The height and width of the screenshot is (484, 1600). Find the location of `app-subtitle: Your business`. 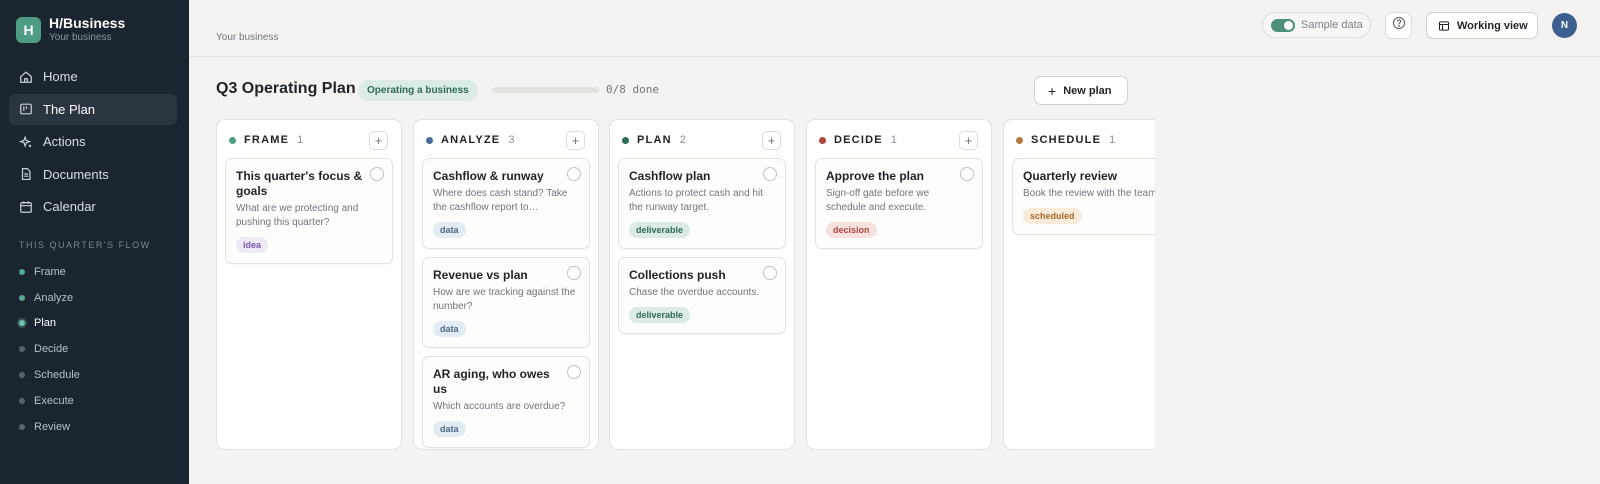

app-subtitle: Your business is located at coordinates (80, 37).